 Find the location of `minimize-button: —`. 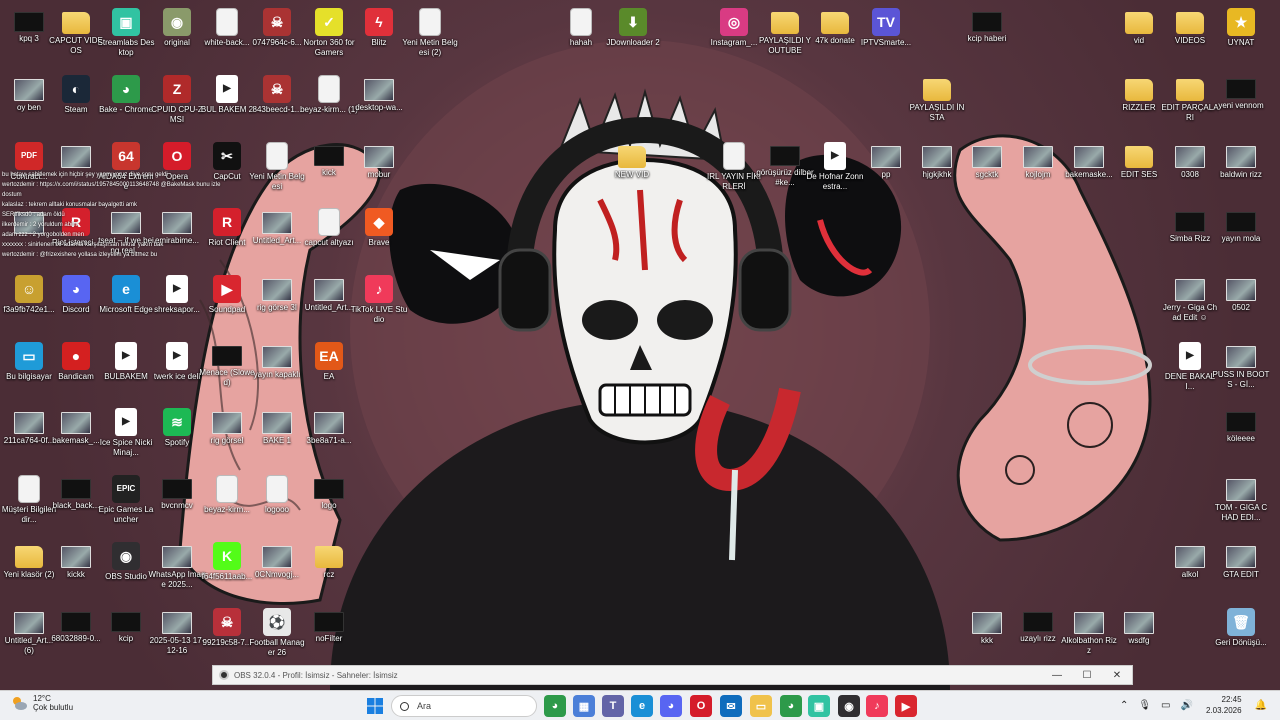

minimize-button: — is located at coordinates (1057, 675).